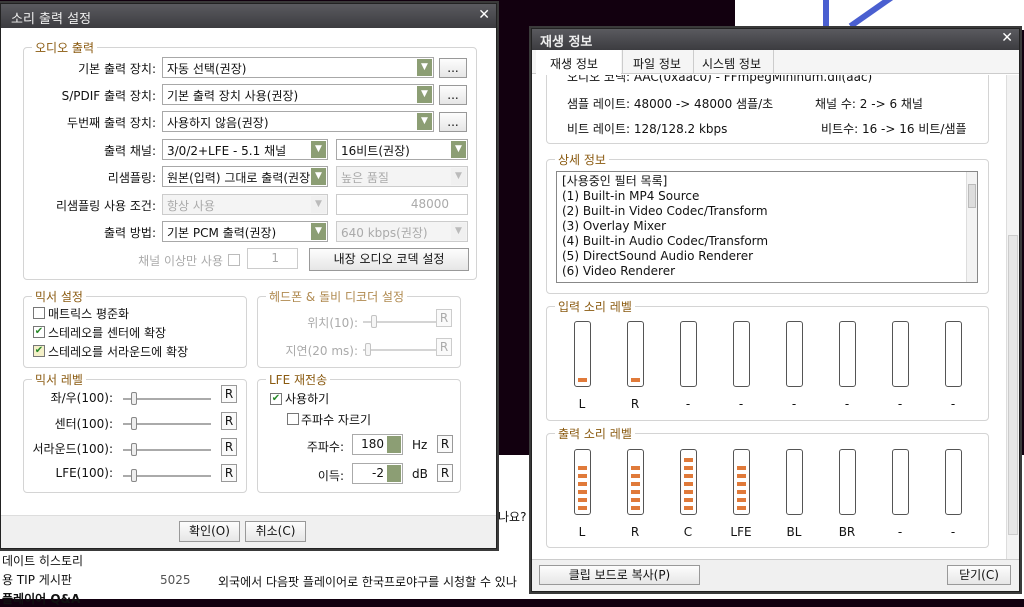 This screenshot has width=1024, height=607. Describe the element at coordinates (869, 104) in the screenshot. I see `channel-count: 채널 수: 2 -> 6 채널` at that location.